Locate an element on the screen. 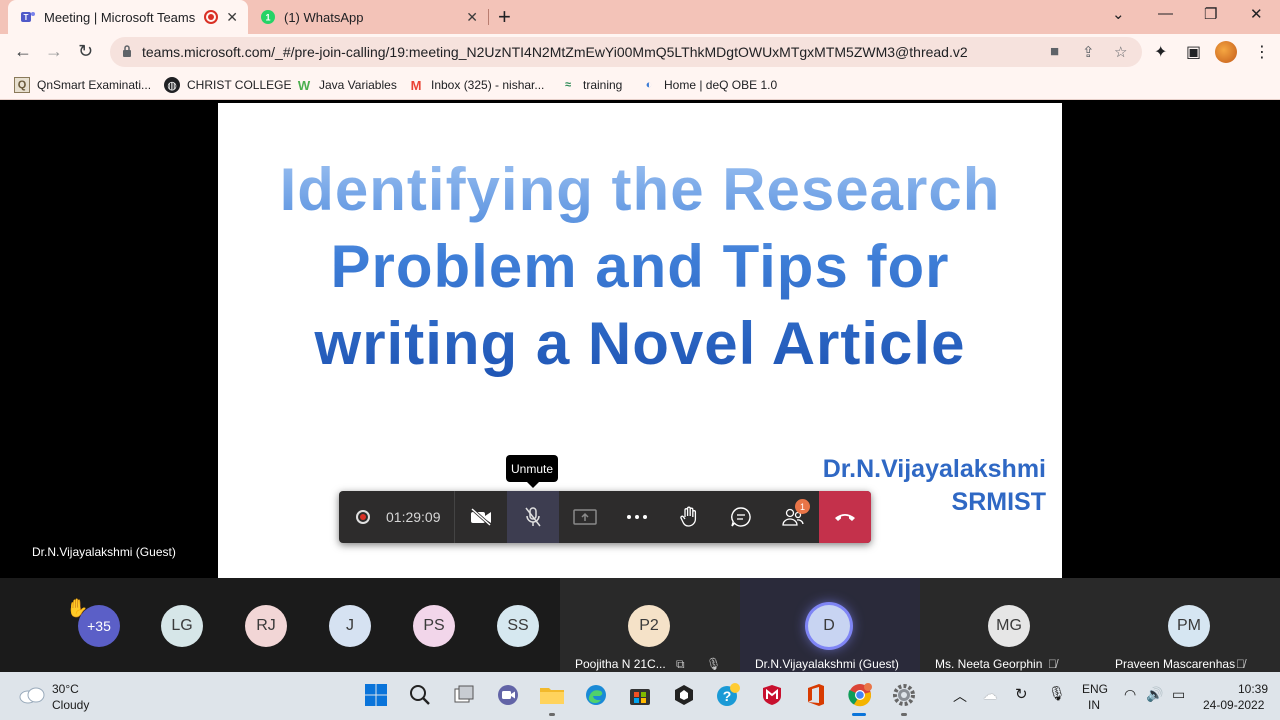  back-arrow-icon: ← is located at coordinates (23, 51).